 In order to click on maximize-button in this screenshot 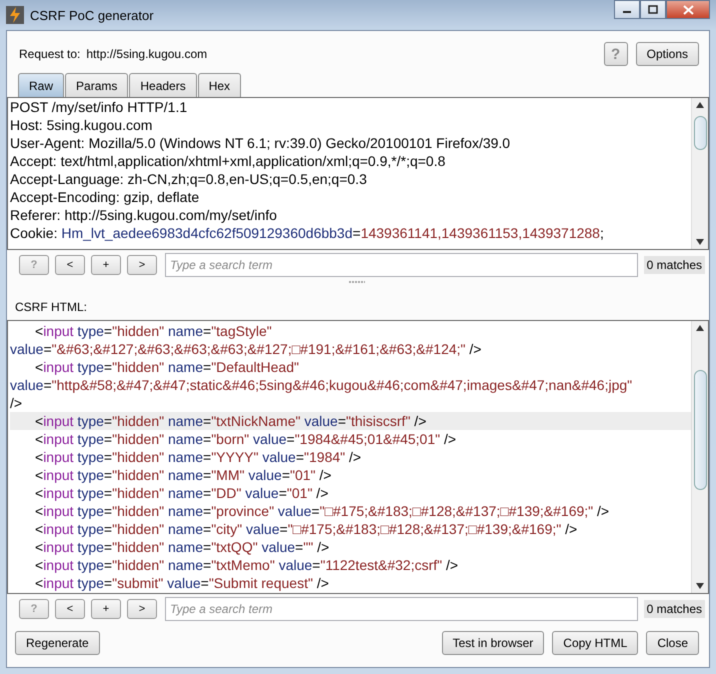, I will do `click(653, 9)`.